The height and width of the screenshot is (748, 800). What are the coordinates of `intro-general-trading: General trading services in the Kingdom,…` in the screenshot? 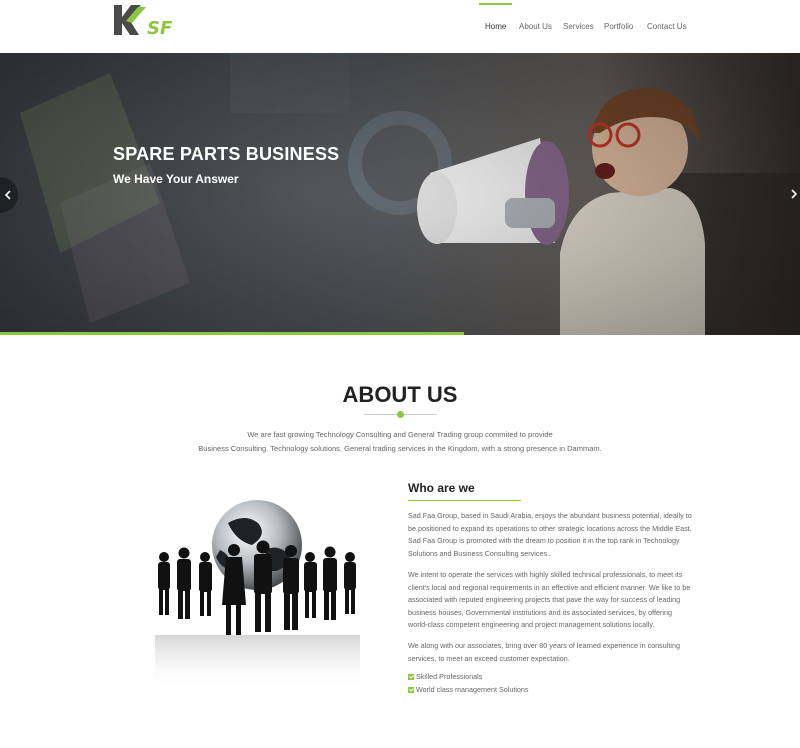 It's located at (473, 448).